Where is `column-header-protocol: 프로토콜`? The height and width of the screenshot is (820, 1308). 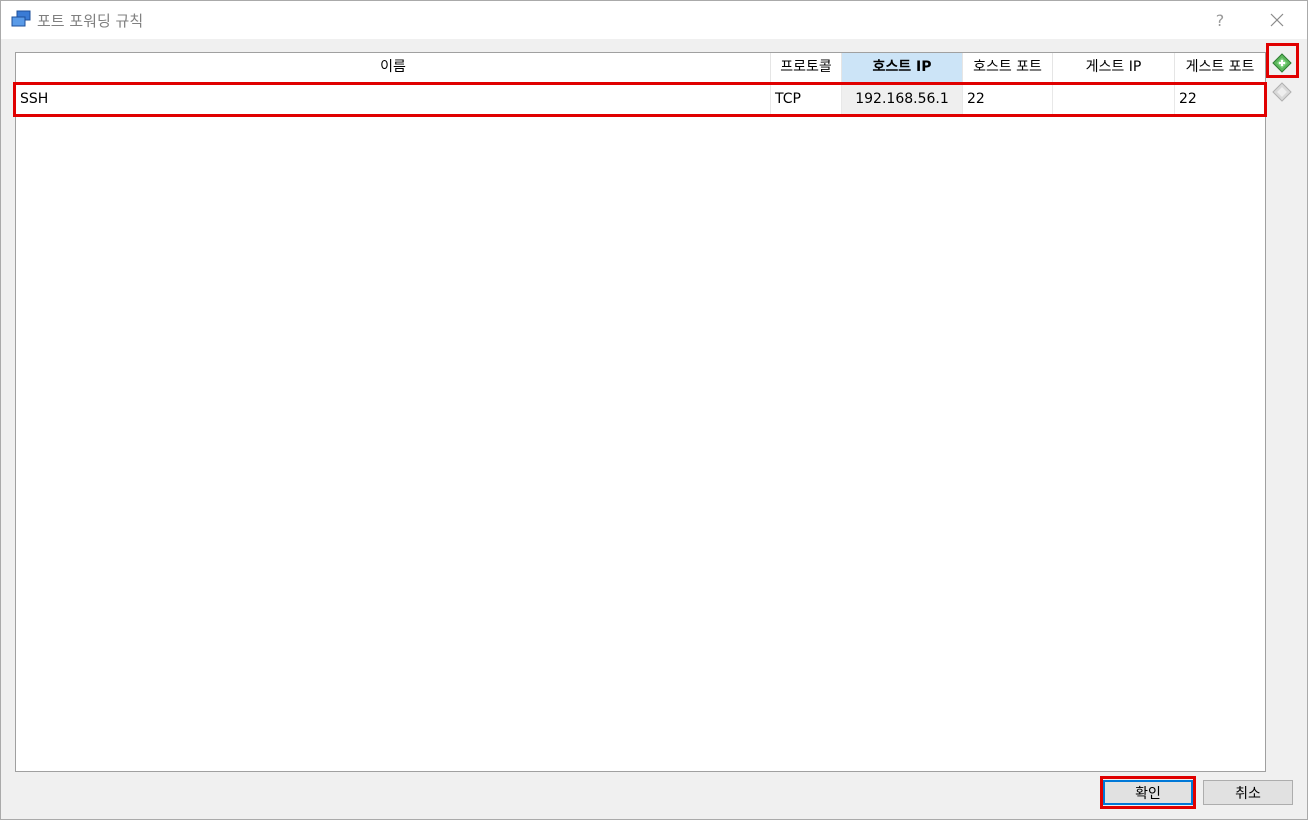
column-header-protocol: 프로토콜 is located at coordinates (806, 67).